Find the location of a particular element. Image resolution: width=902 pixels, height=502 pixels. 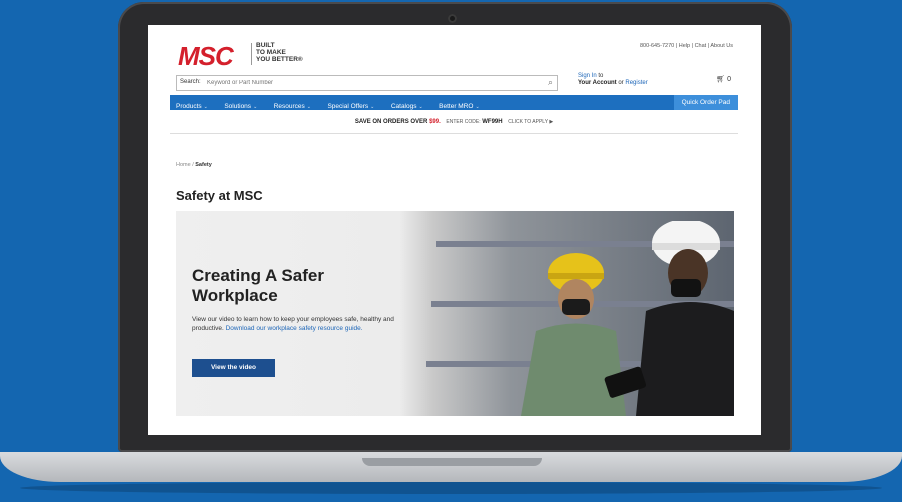

hero-title: Creating A Safer Workplace is located at coordinates (258, 285).